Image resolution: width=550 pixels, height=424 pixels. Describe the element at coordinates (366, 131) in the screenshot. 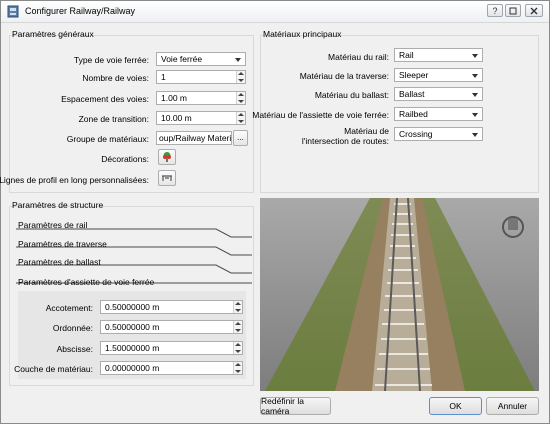

I see `crossing-material-label-line1: Matériau de` at that location.